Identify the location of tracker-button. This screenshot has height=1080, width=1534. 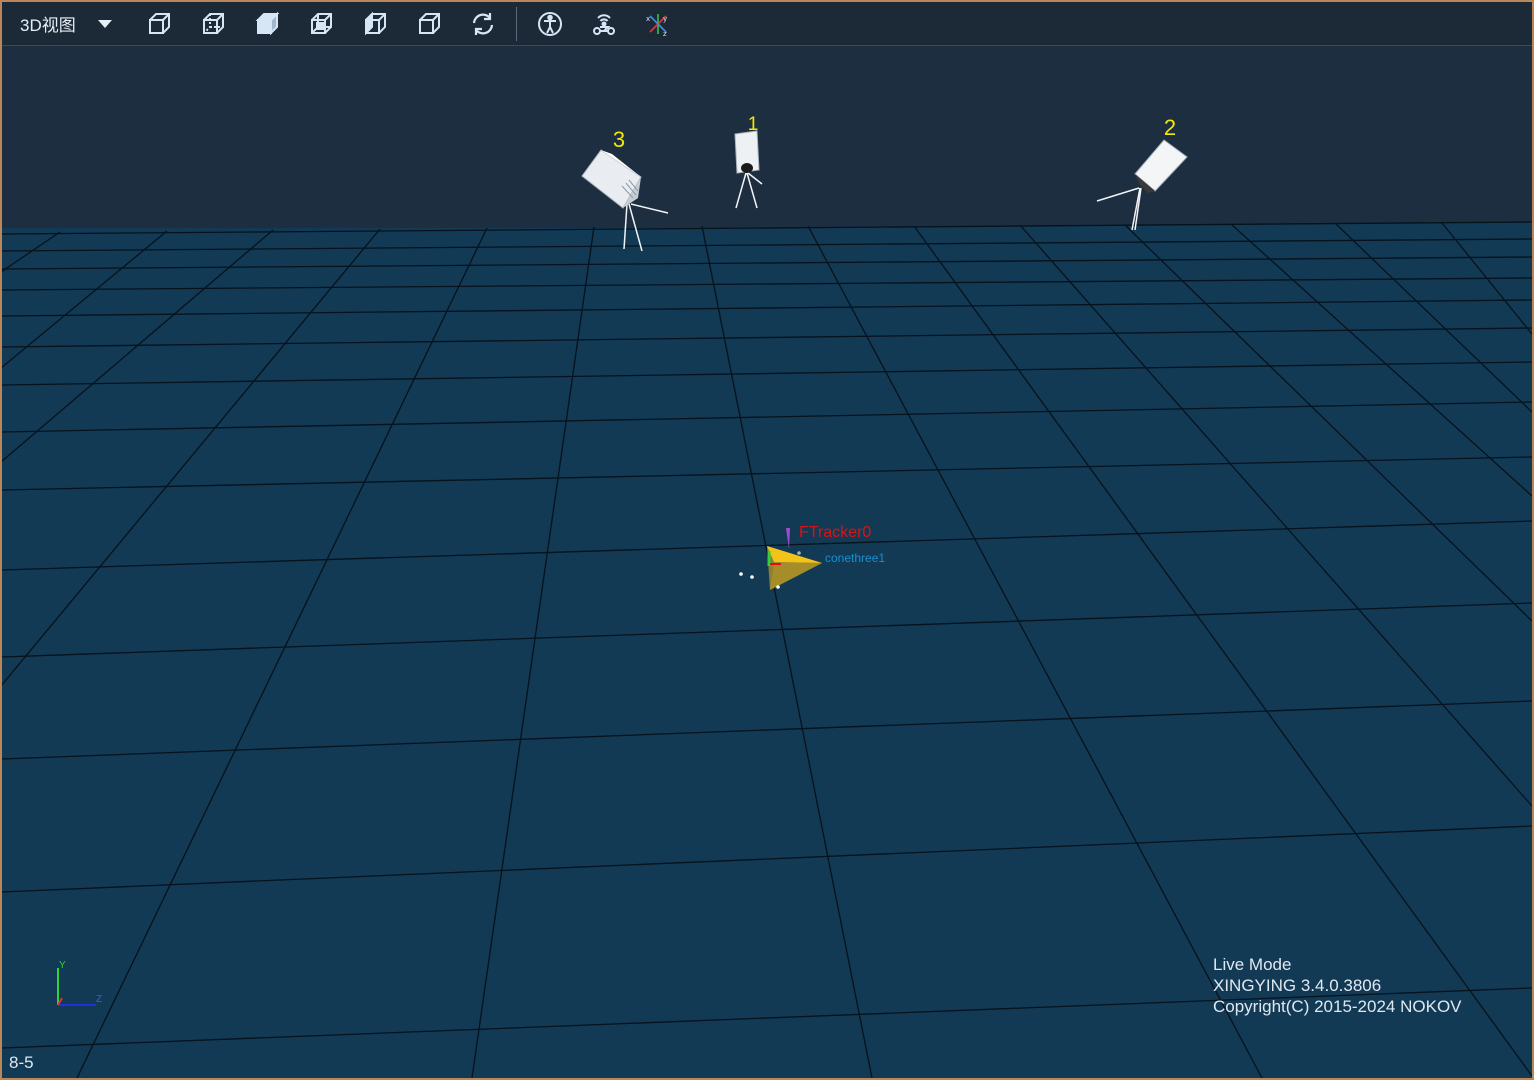
(604, 24).